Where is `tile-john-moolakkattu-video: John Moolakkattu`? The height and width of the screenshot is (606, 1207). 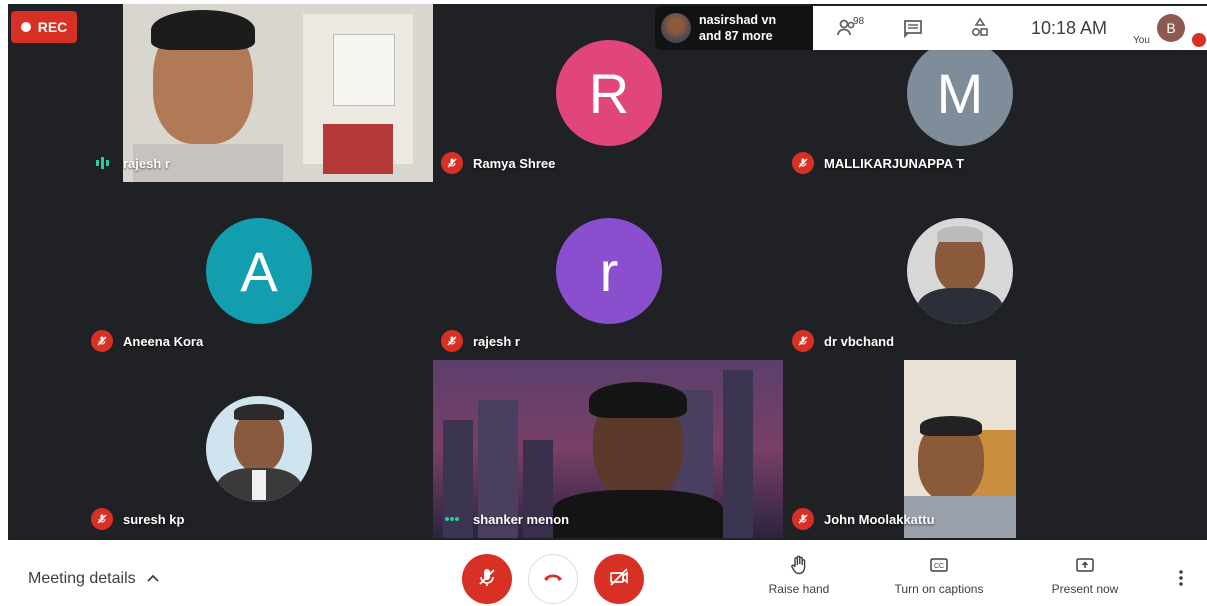 tile-john-moolakkattu-video: John Moolakkattu is located at coordinates (959, 449).